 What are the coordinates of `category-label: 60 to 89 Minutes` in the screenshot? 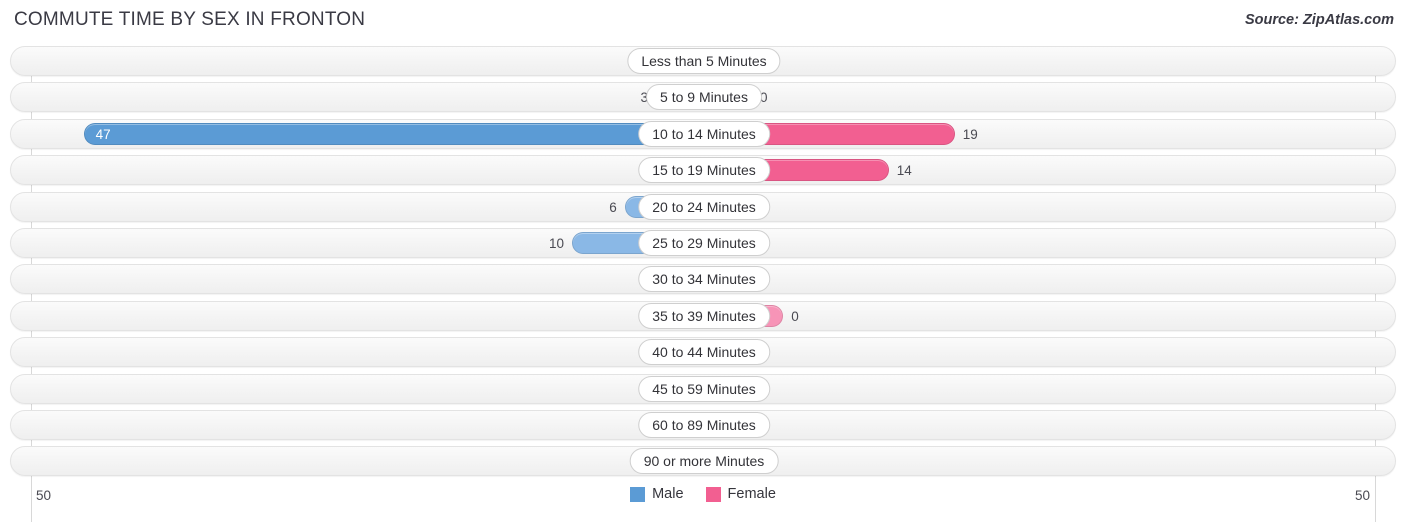 It's located at (704, 424).